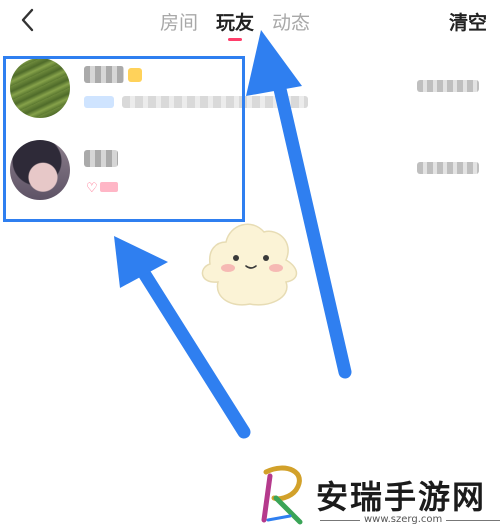  What do you see at coordinates (291, 21) in the screenshot?
I see `tab-feed: 动态` at bounding box center [291, 21].